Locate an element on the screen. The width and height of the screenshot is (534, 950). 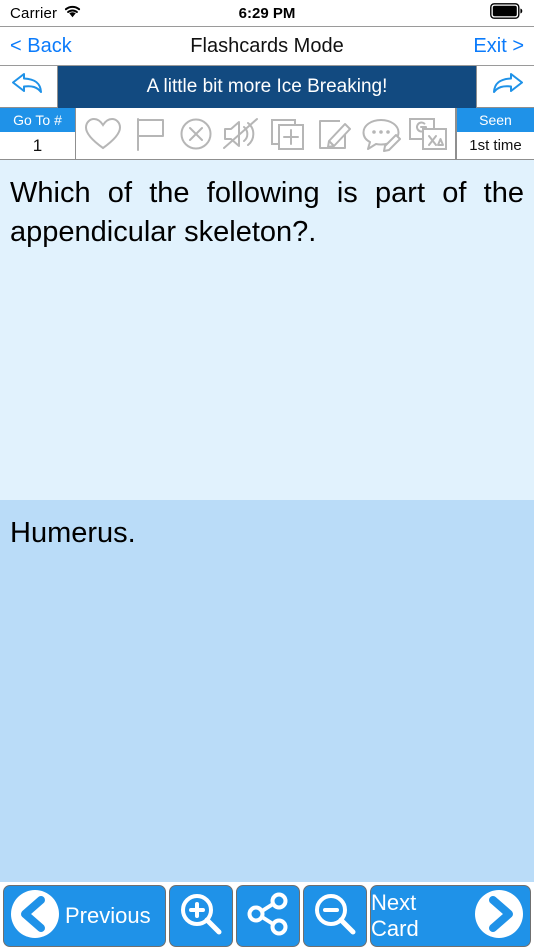
comment-pencil-icon is located at coordinates (381, 134).